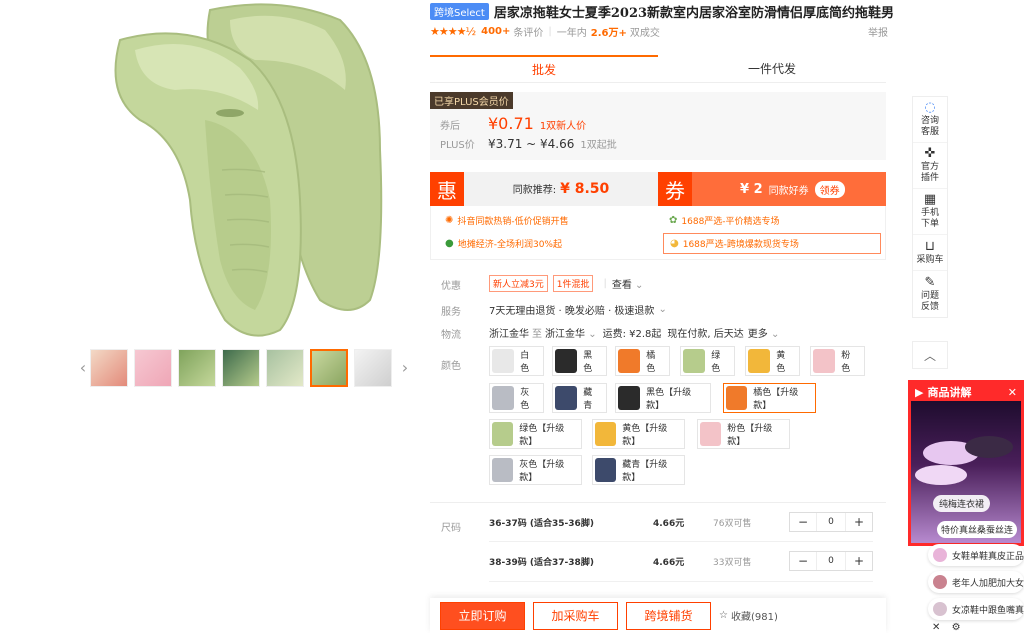 The image size is (1024, 633). What do you see at coordinates (329, 367) in the screenshot?
I see `thumbnail-active` at bounding box center [329, 367].